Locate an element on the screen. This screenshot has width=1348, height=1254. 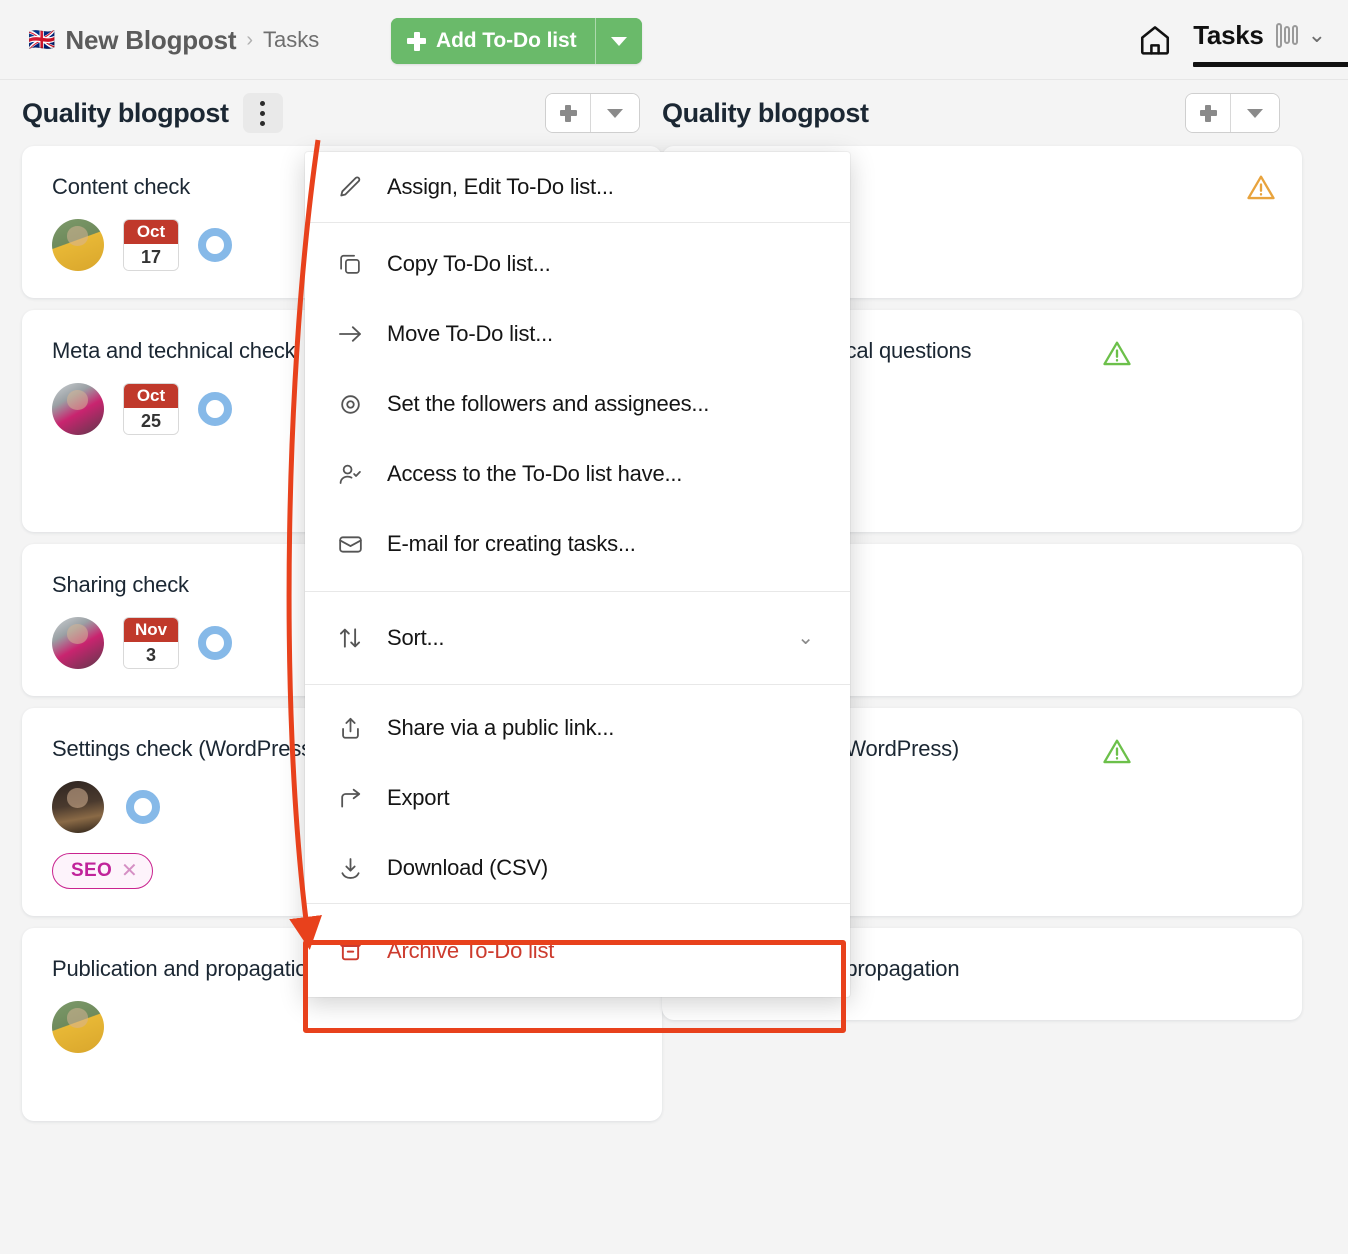
home-button is located at coordinates (1155, 40).